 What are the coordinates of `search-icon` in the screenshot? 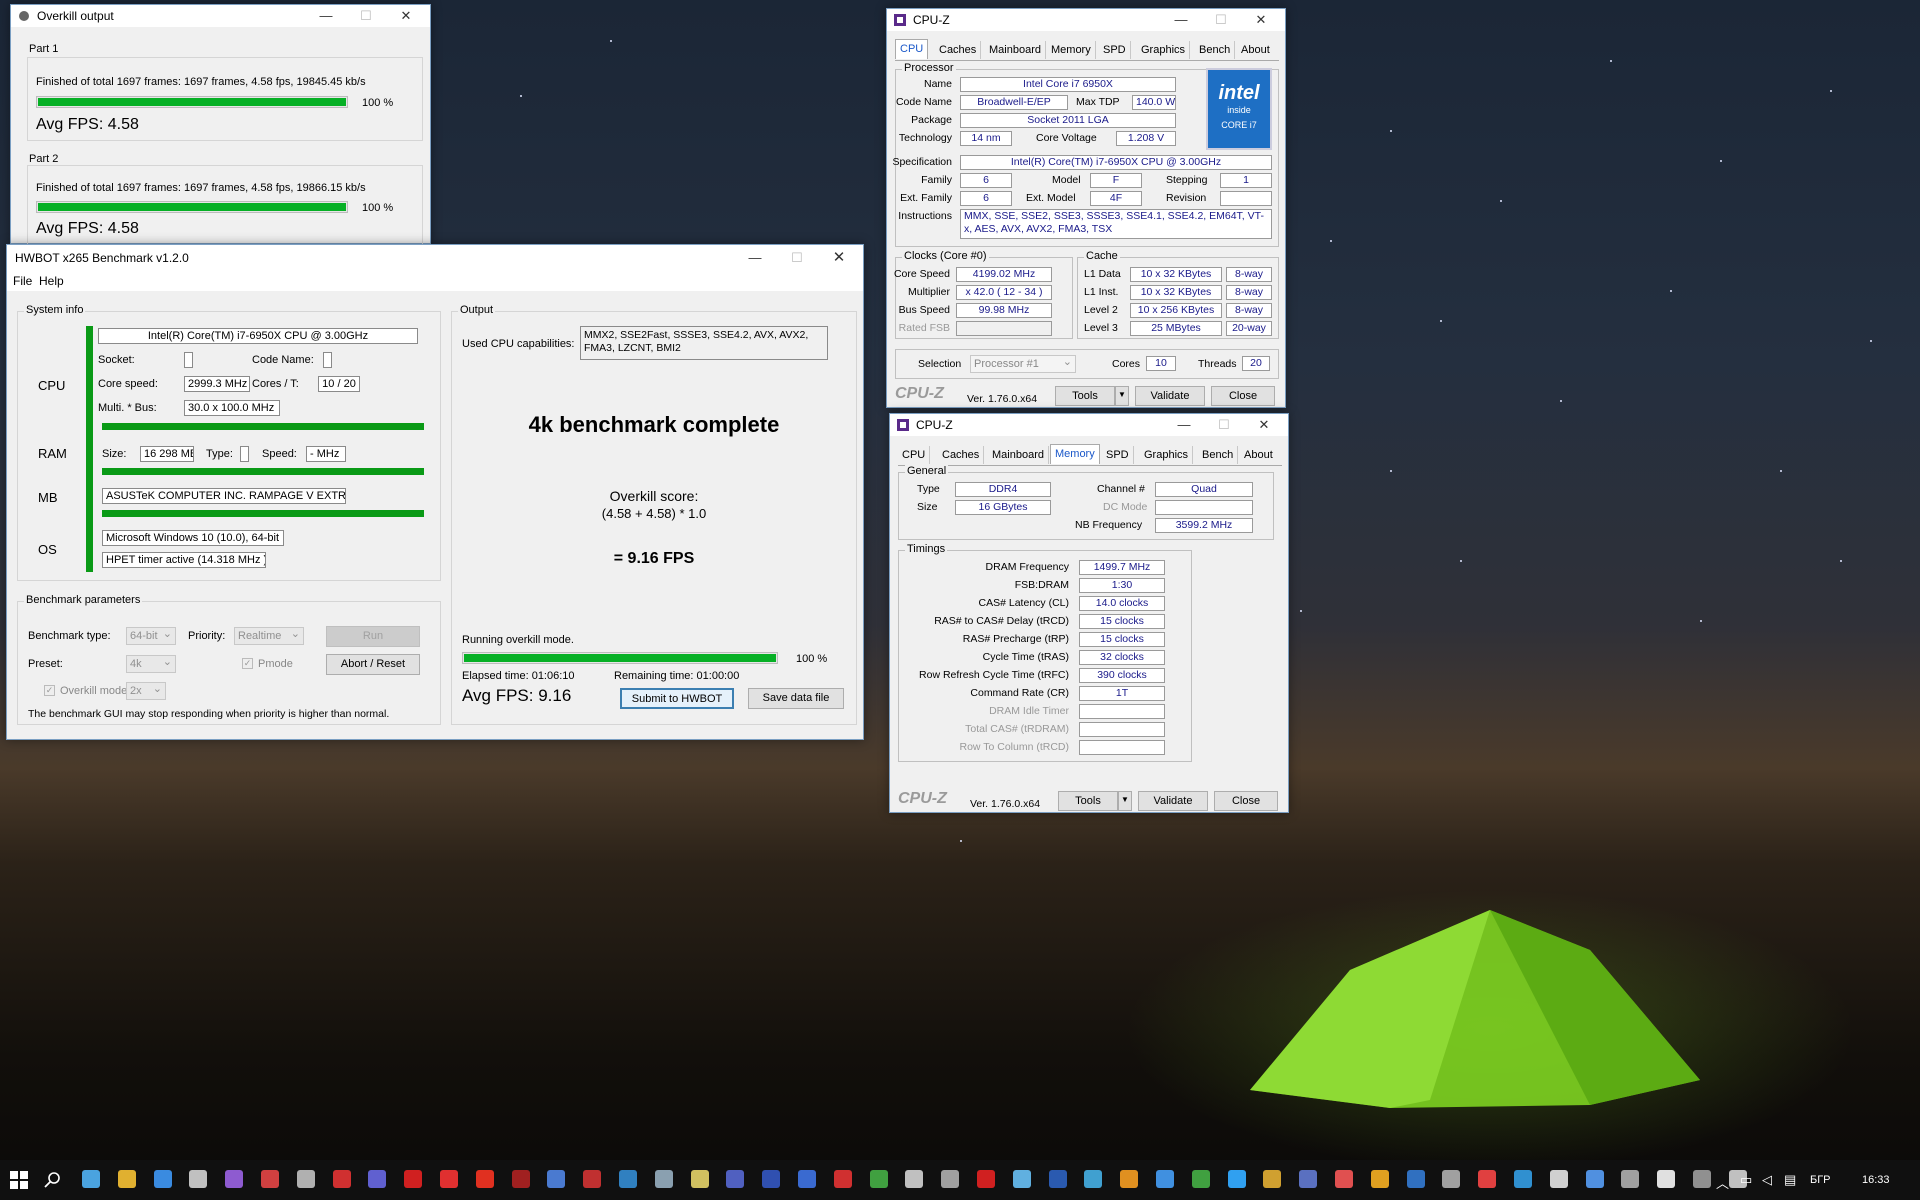 It's located at (53, 1180).